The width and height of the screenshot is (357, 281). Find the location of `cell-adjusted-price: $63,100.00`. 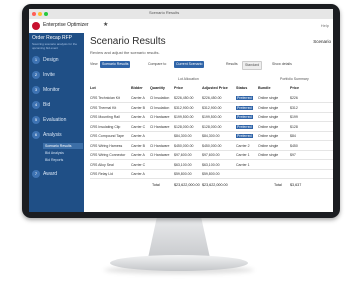

cell-adjusted-price: $63,100.00 is located at coordinates (211, 164).